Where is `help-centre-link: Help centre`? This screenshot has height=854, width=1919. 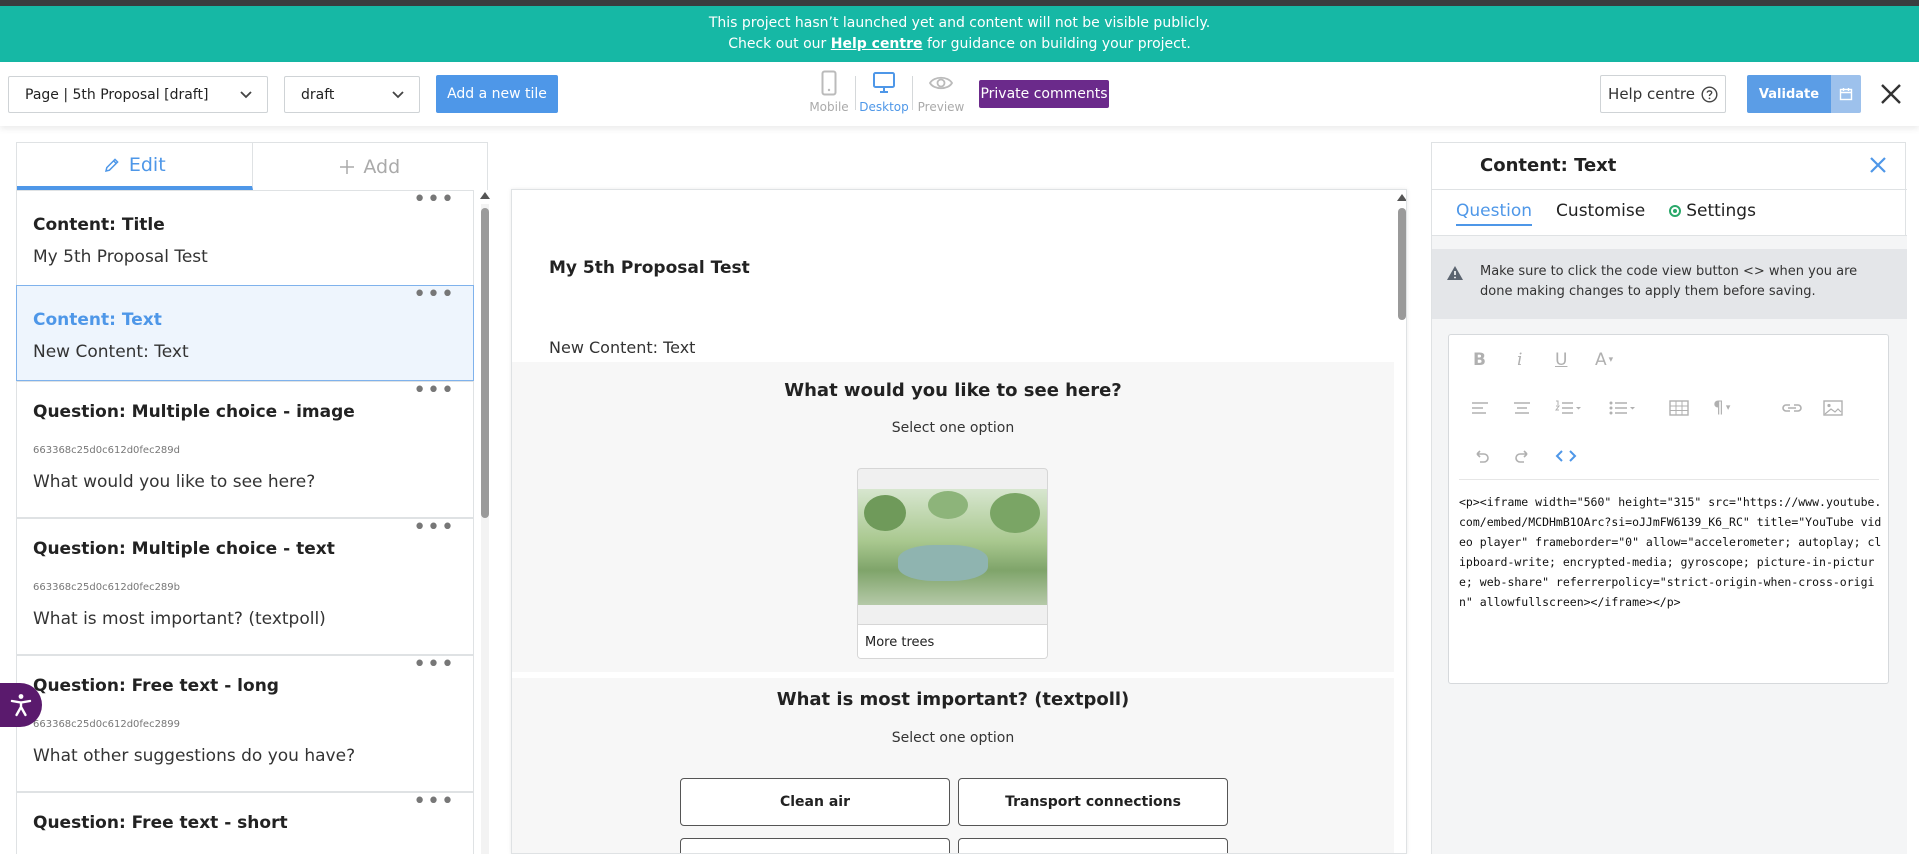 help-centre-link: Help centre is located at coordinates (877, 44).